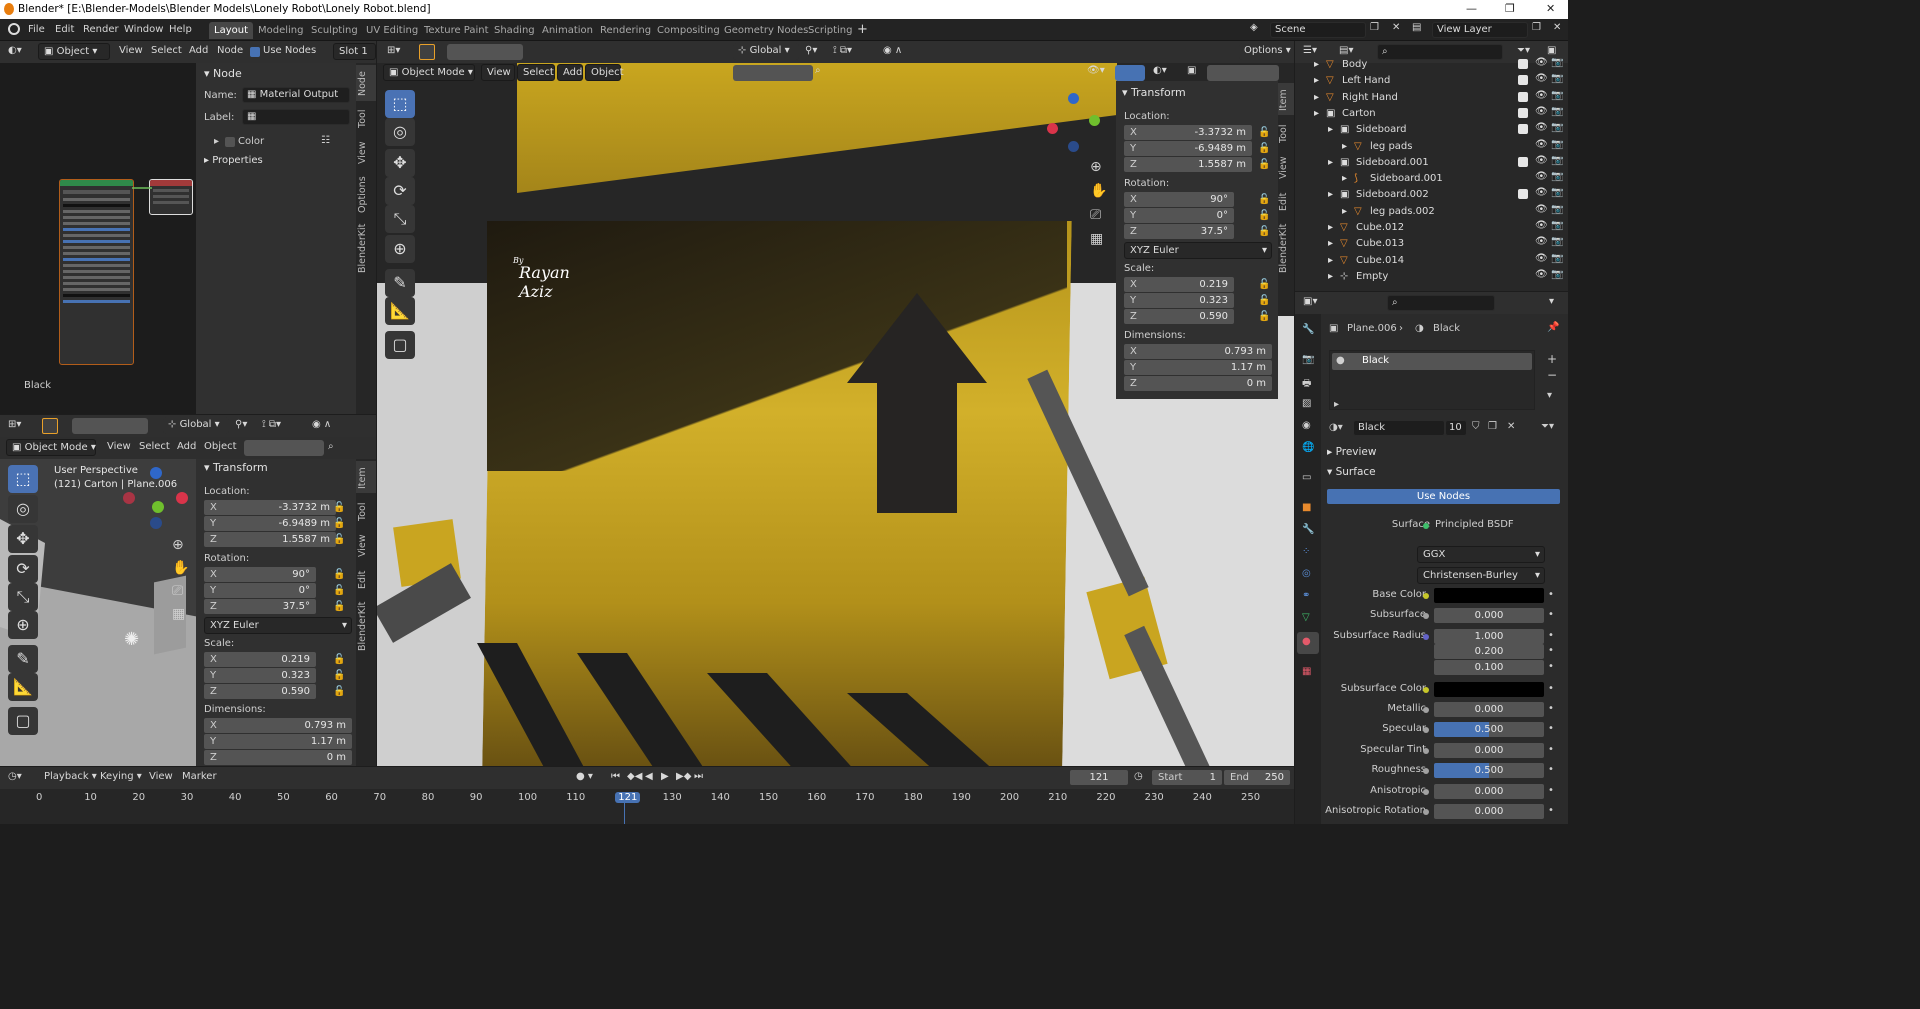 This screenshot has height=1009, width=1920. Describe the element at coordinates (1179, 215) in the screenshot. I see `rotation-y-field: Y 0°` at that location.